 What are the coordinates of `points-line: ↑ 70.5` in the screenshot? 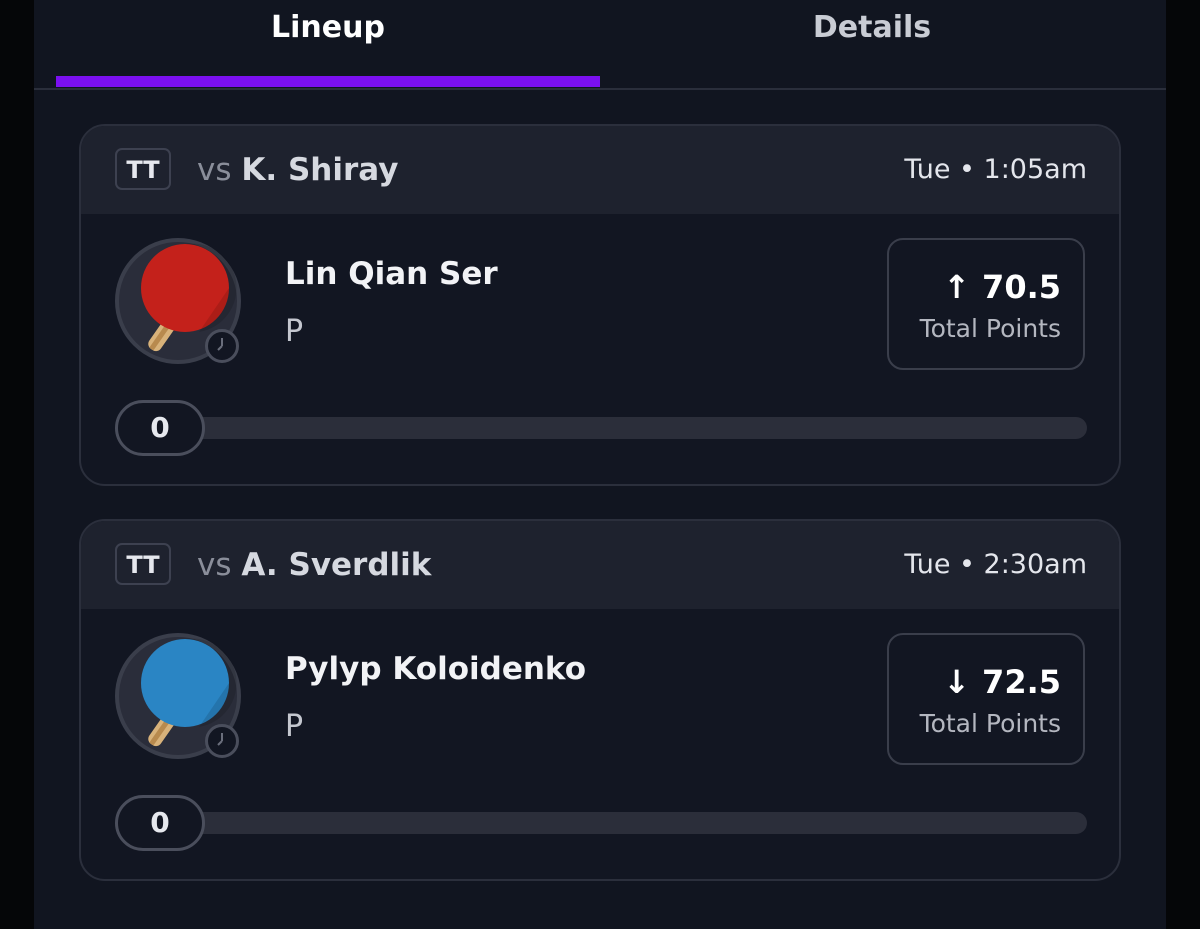 It's located at (1002, 287).